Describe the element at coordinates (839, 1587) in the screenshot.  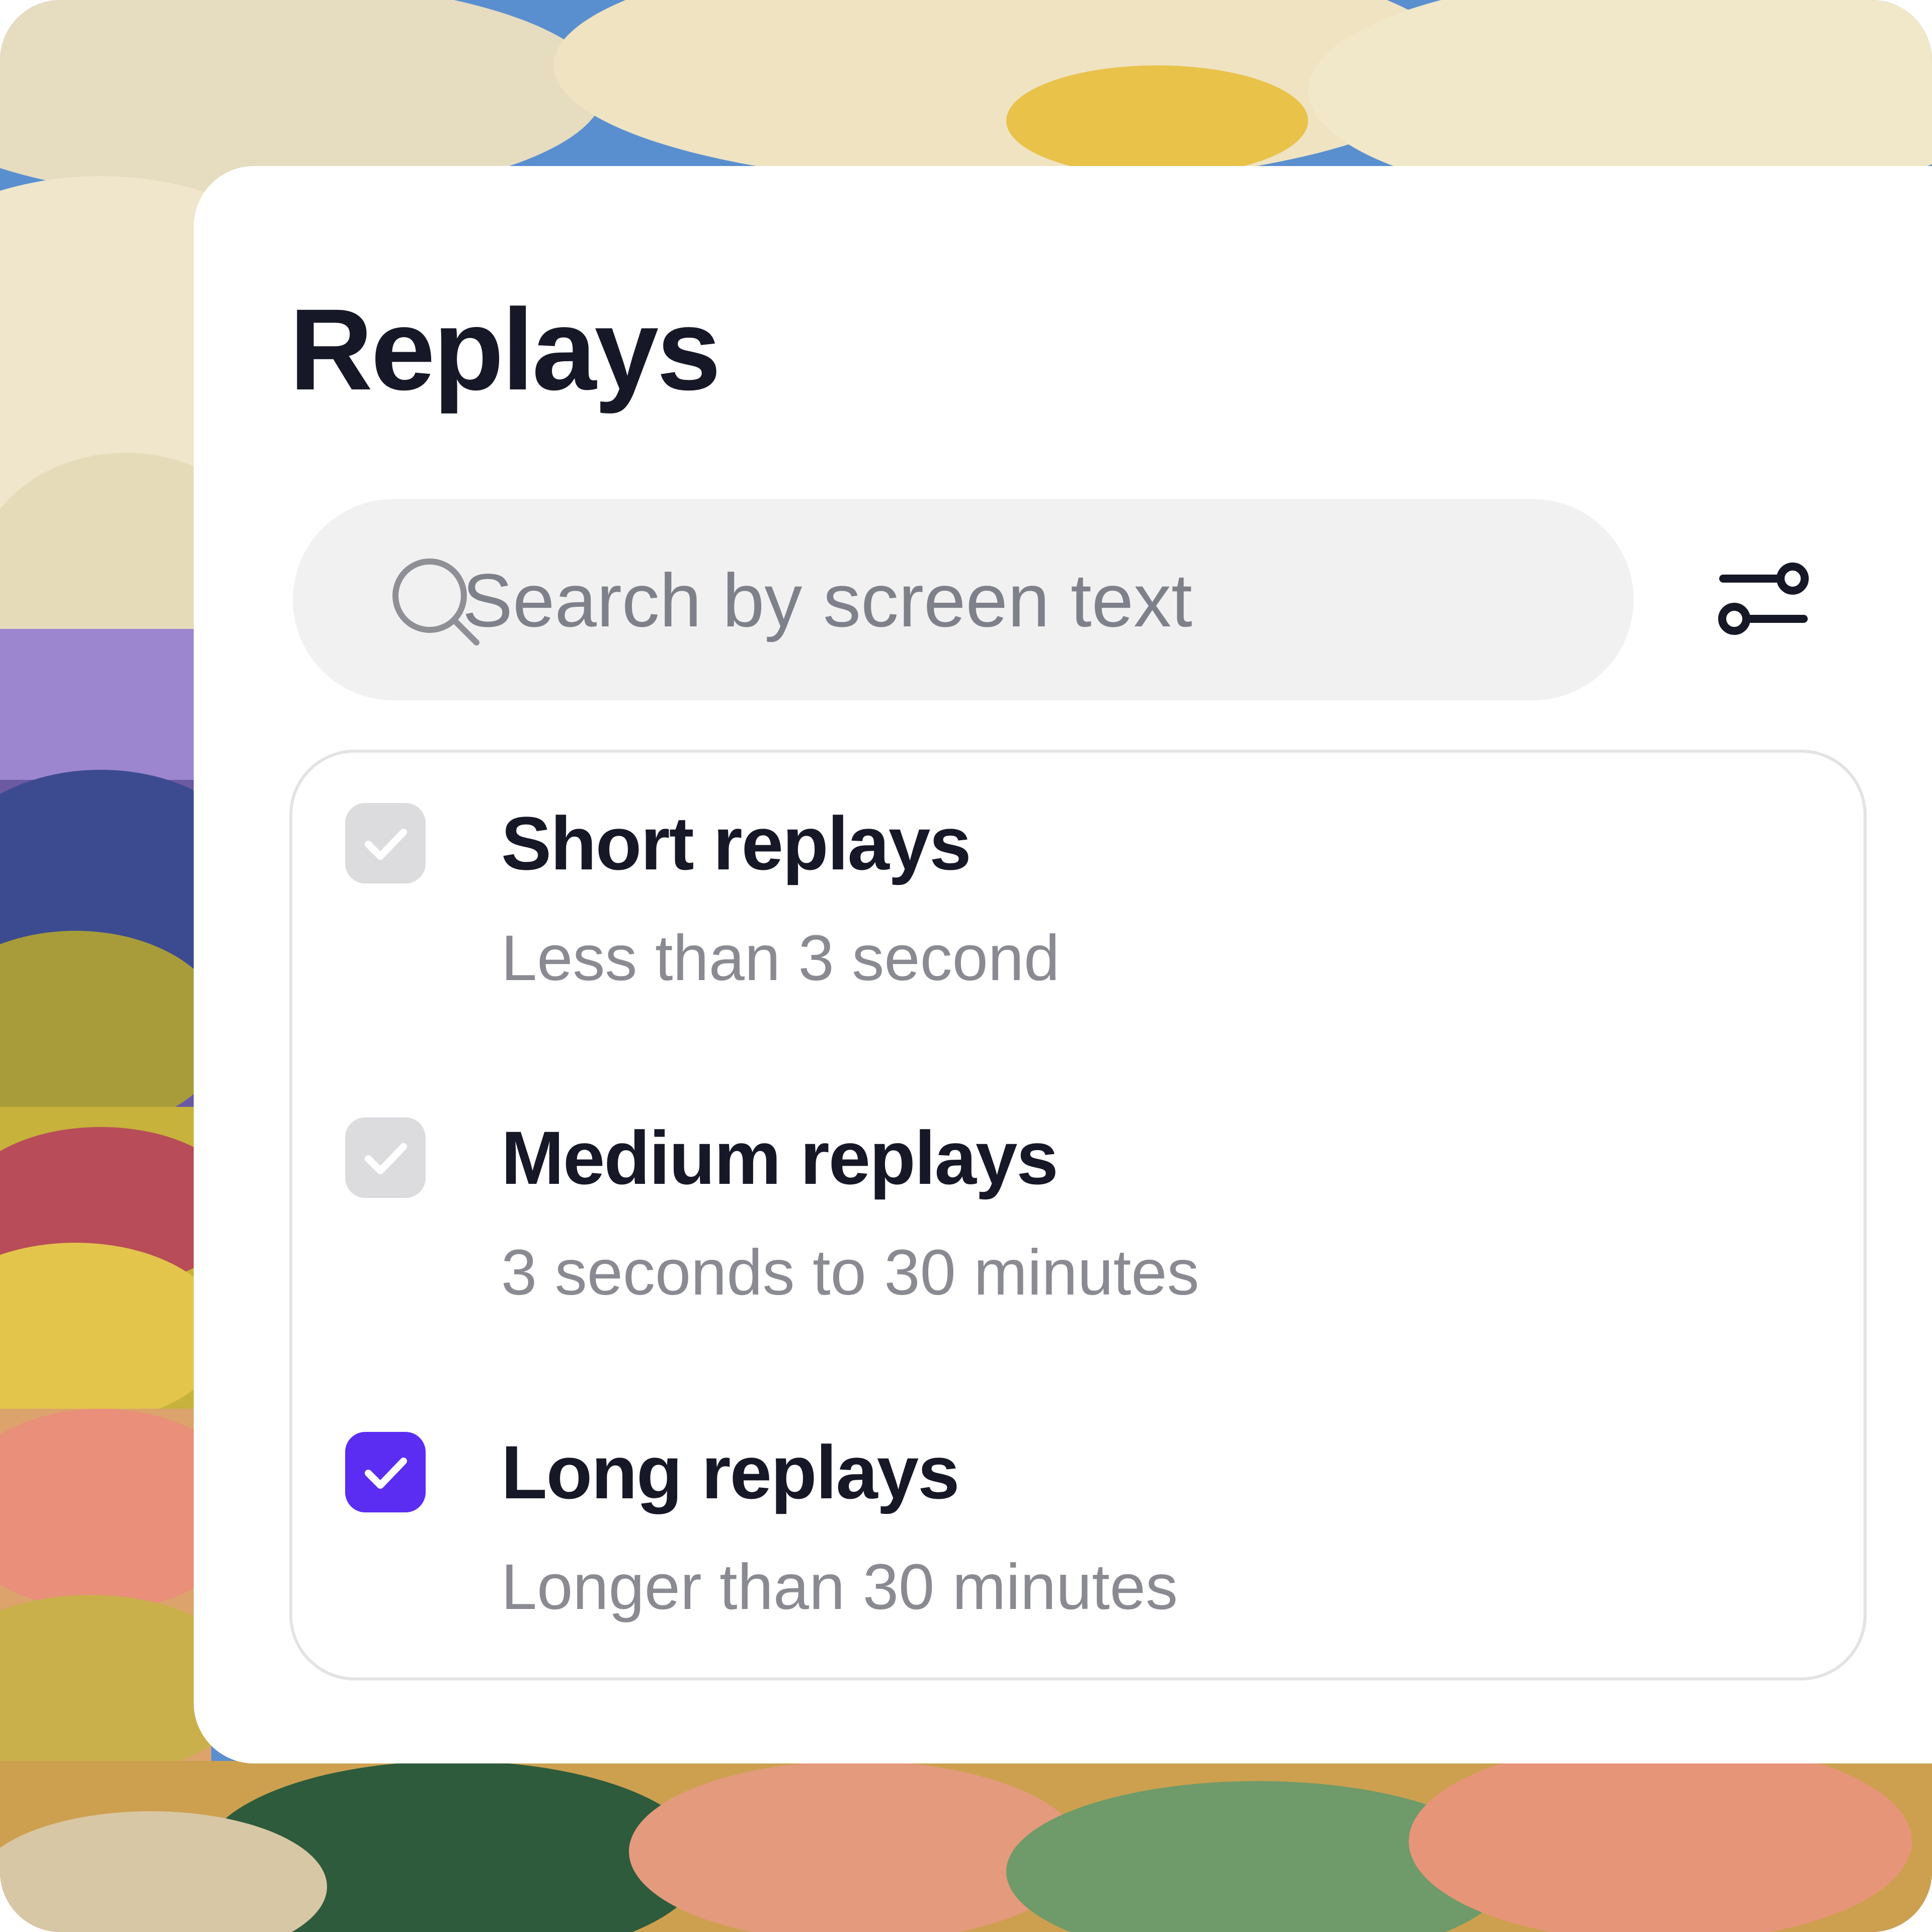
I see `option-subtitle: Longer than 30 minutes` at that location.